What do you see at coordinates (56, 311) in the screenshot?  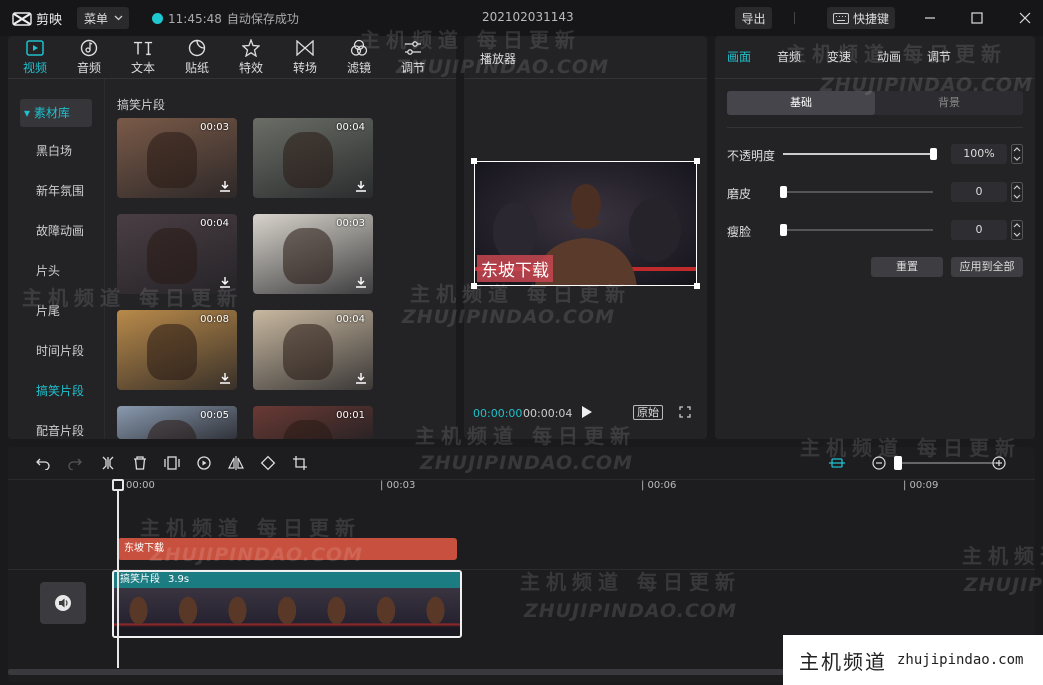 I see `sidebar-item: 片尾` at bounding box center [56, 311].